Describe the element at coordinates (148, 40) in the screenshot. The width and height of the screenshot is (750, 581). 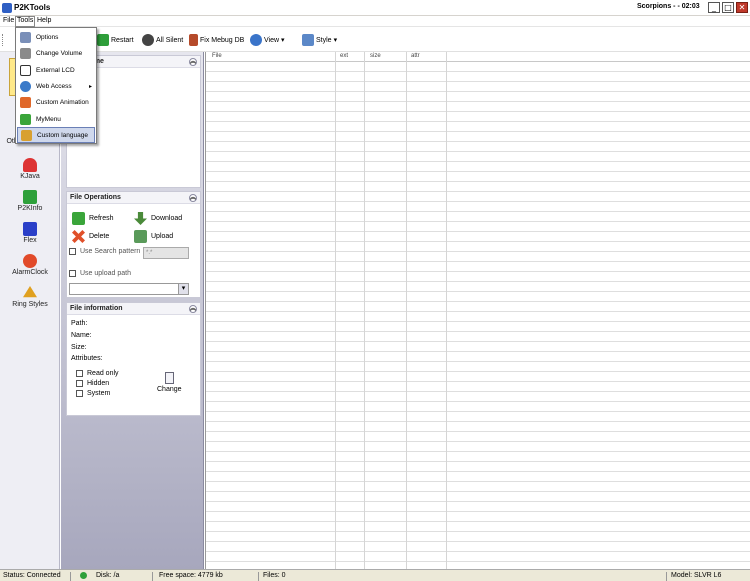
I see `silent-icon` at that location.